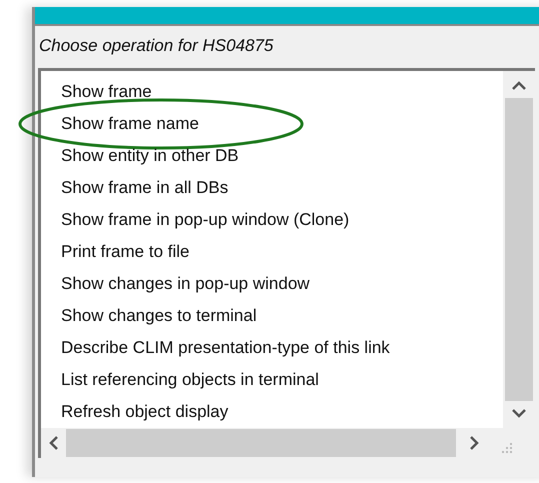 Image resolution: width=539 pixels, height=483 pixels. Describe the element at coordinates (53, 443) in the screenshot. I see `scroll-left-icon` at that location.